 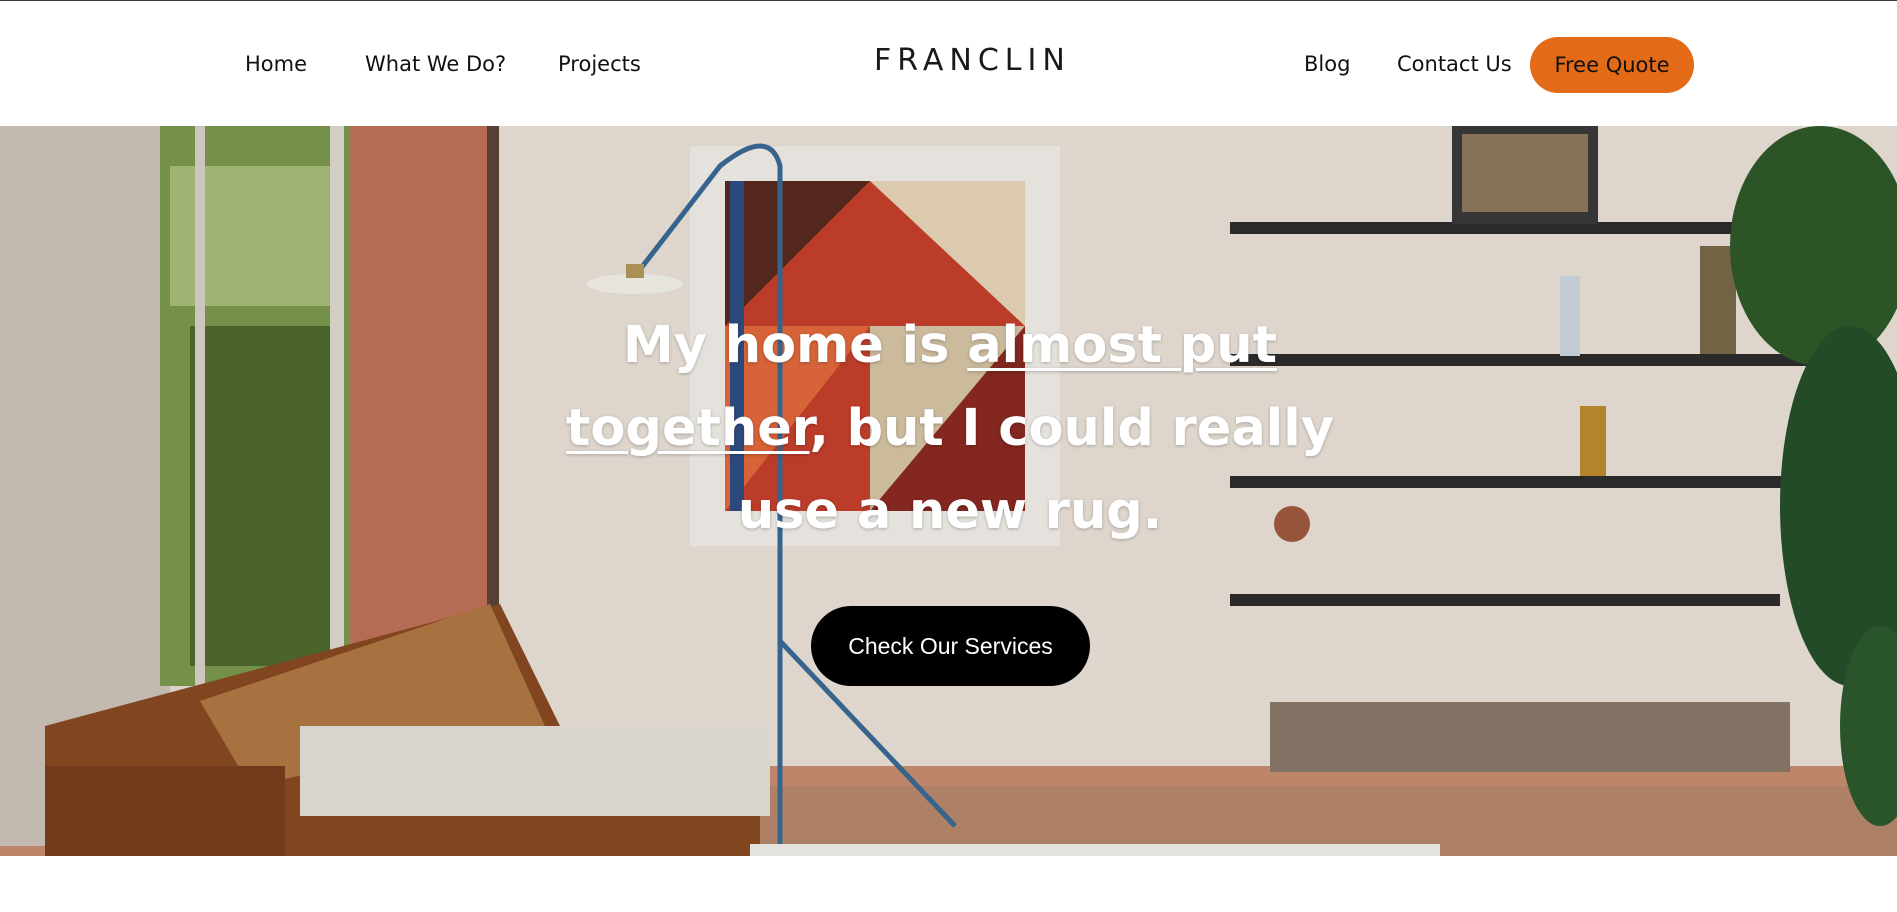 What do you see at coordinates (1035, 470) in the screenshot?
I see `headline-text-end: , but I could really use a new rug.` at bounding box center [1035, 470].